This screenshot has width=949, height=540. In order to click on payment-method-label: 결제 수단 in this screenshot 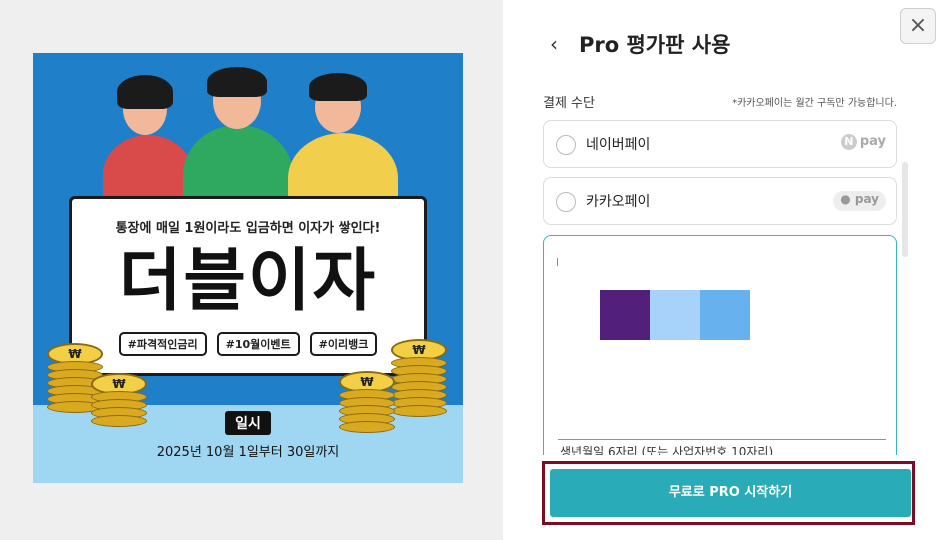, I will do `click(569, 103)`.